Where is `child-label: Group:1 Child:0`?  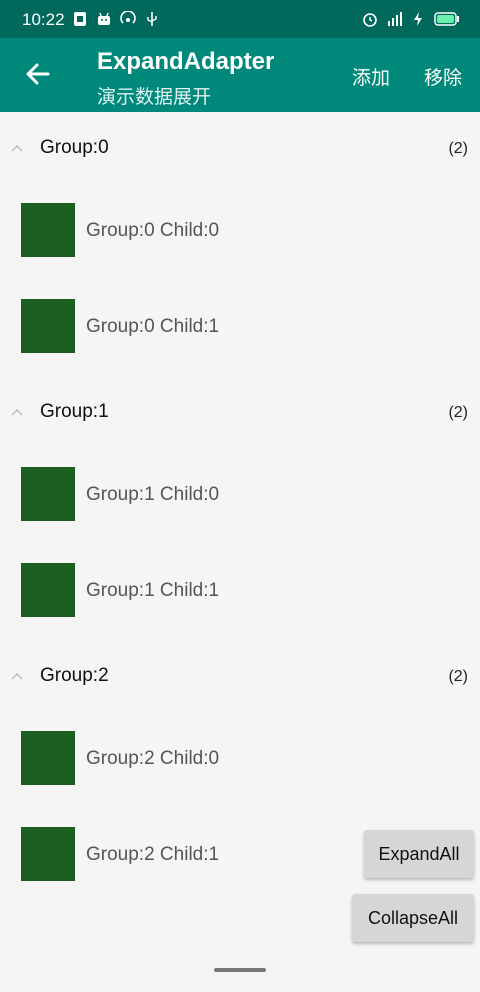
child-label: Group:1 Child:0 is located at coordinates (153, 494).